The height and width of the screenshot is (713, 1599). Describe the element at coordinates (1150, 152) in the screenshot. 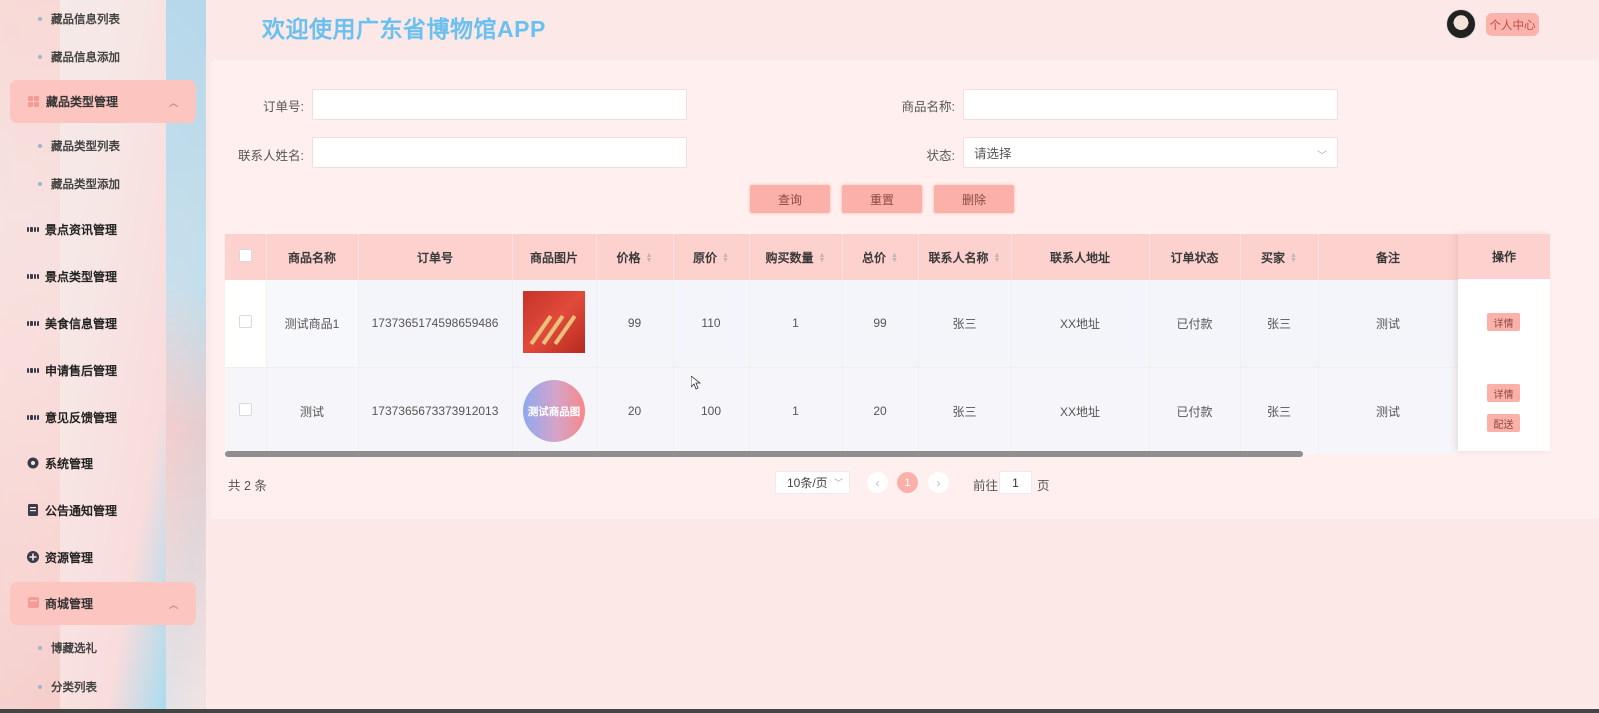

I see `status-select: 请选择 ﹀` at that location.